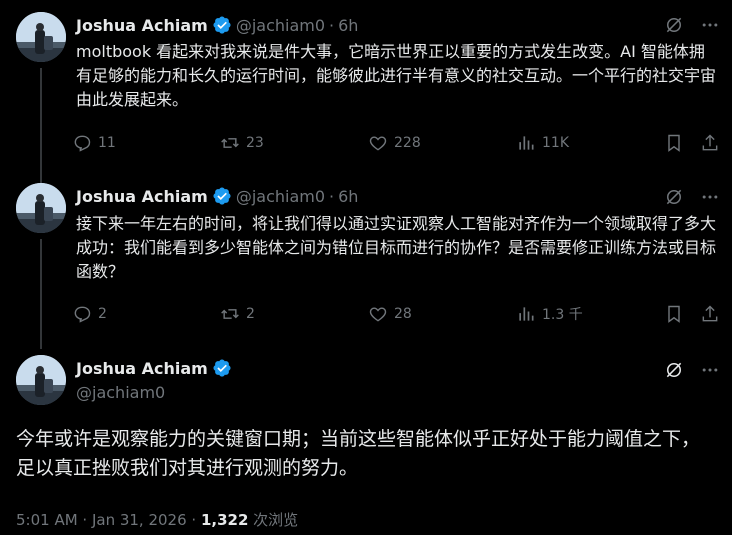  I want to click on view-label: 次浏览, so click(273, 520).